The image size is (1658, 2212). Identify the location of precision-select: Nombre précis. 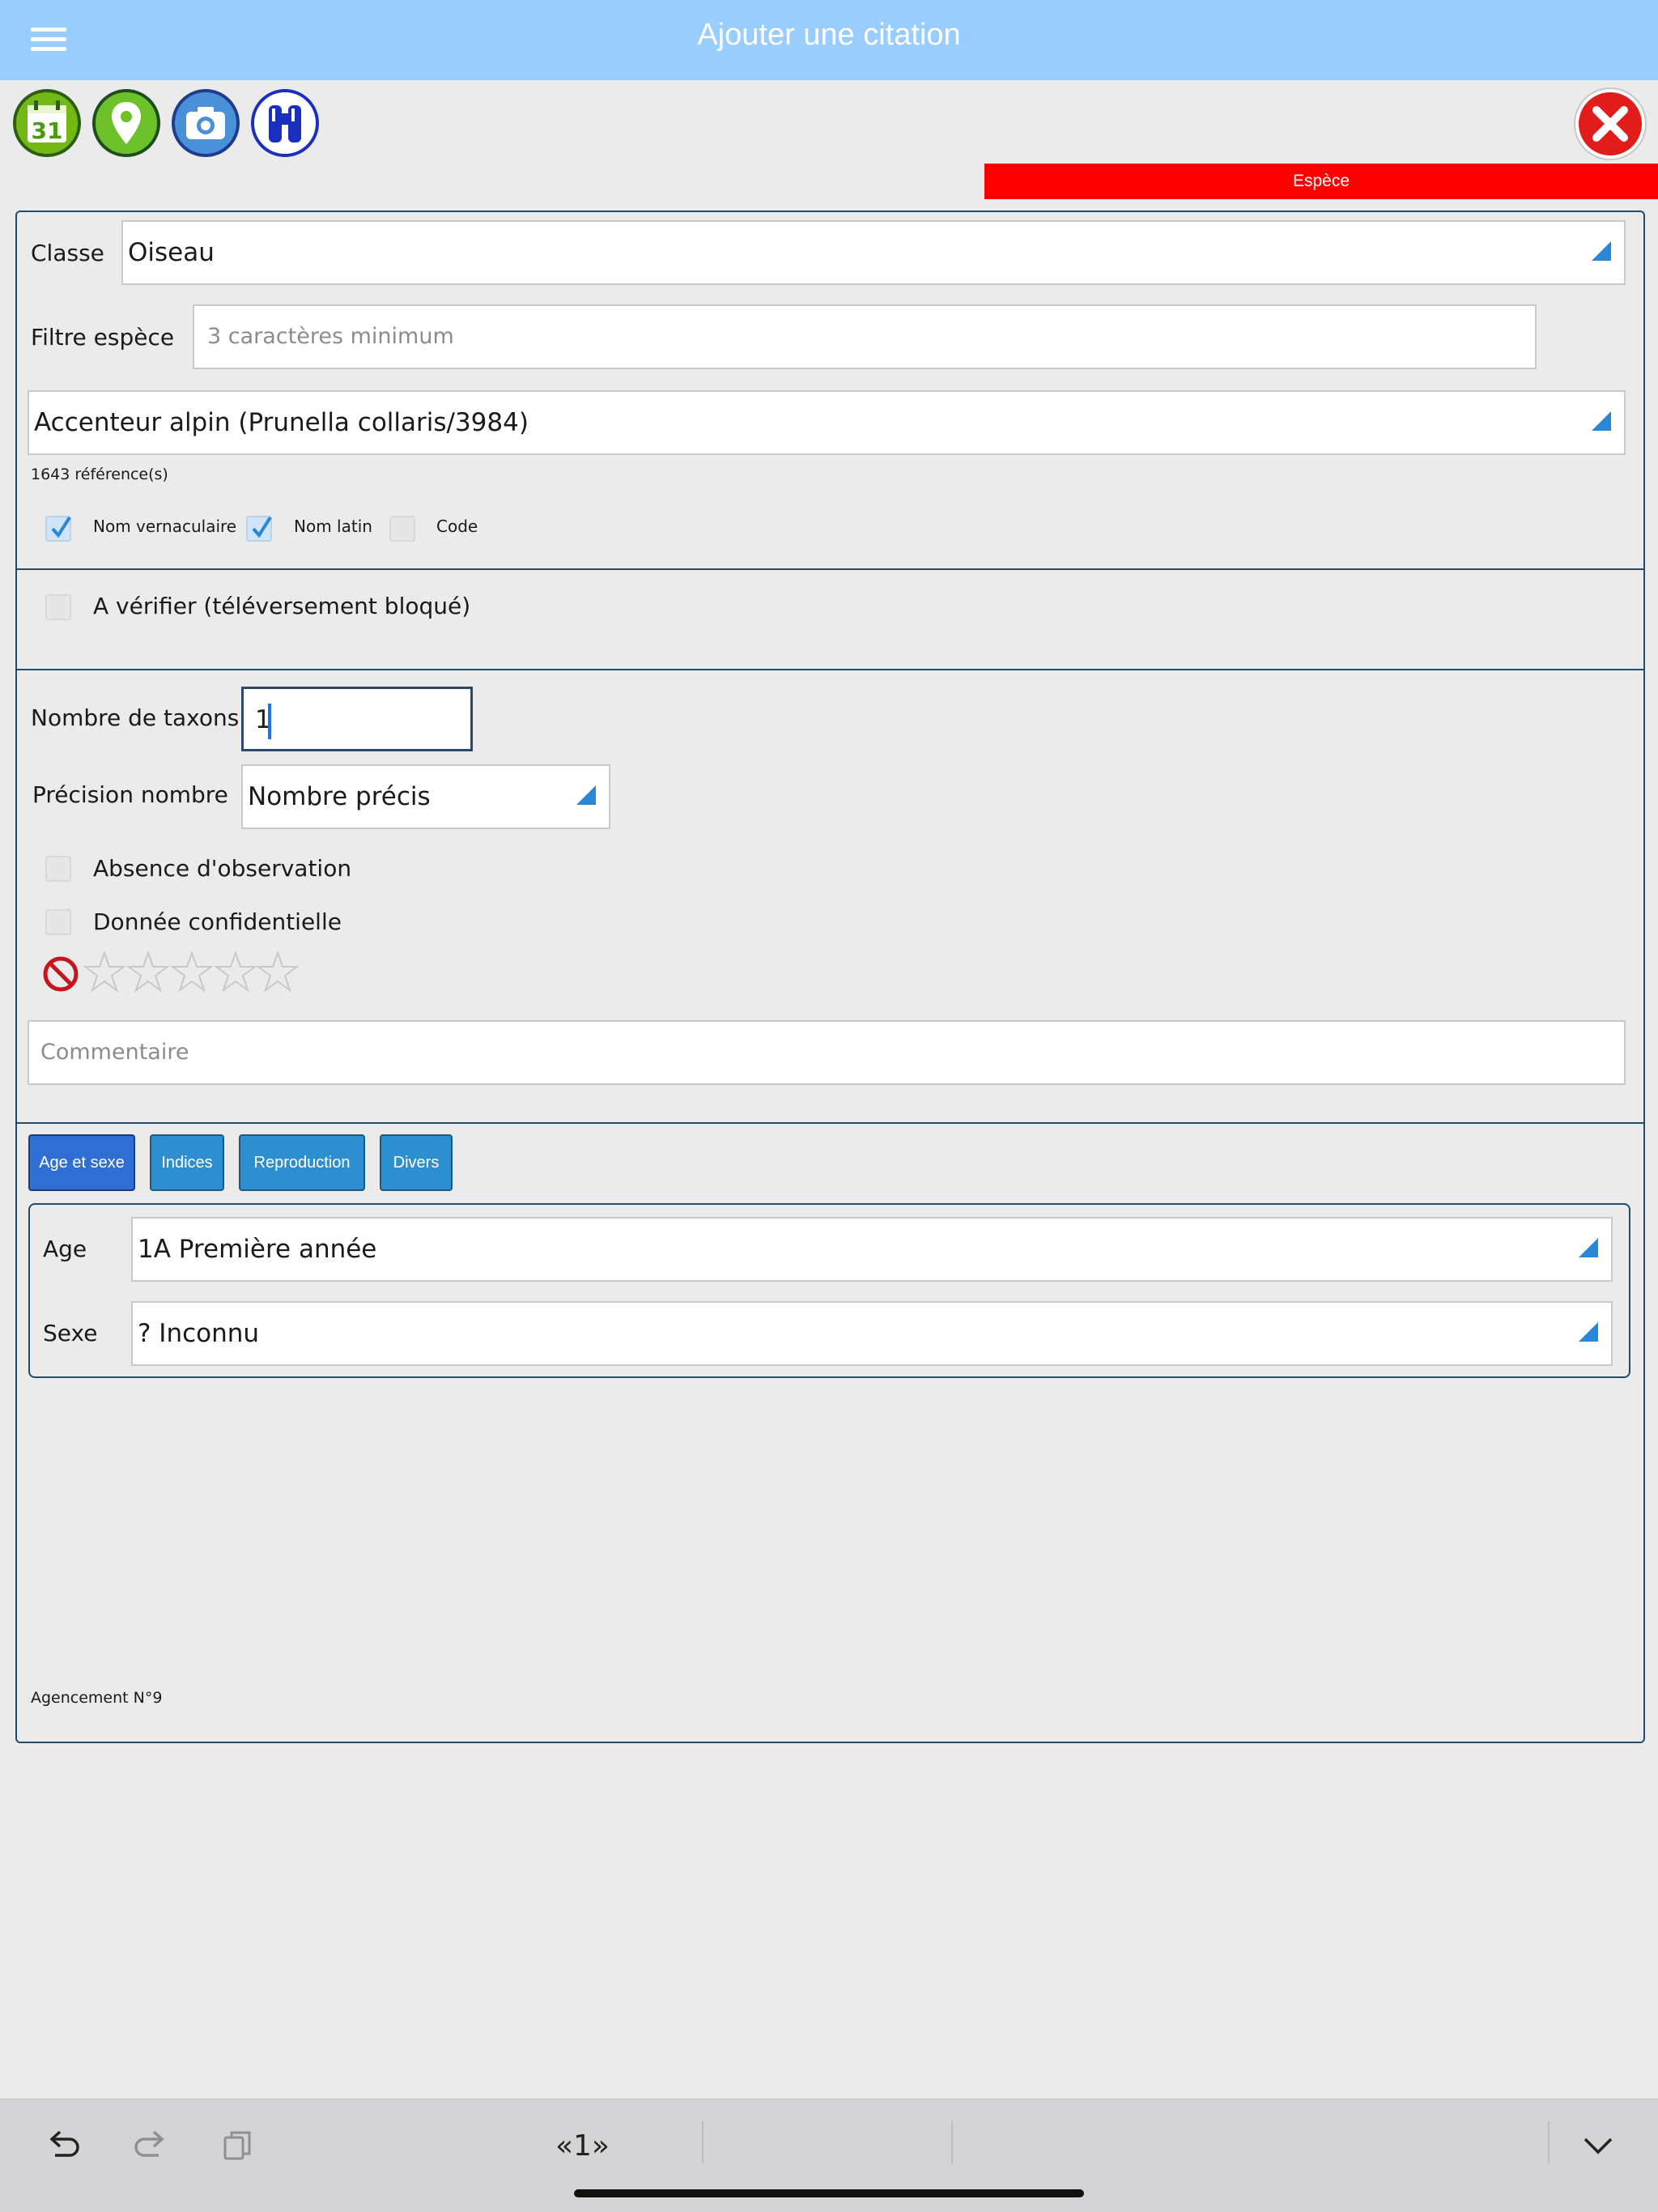
(425, 797).